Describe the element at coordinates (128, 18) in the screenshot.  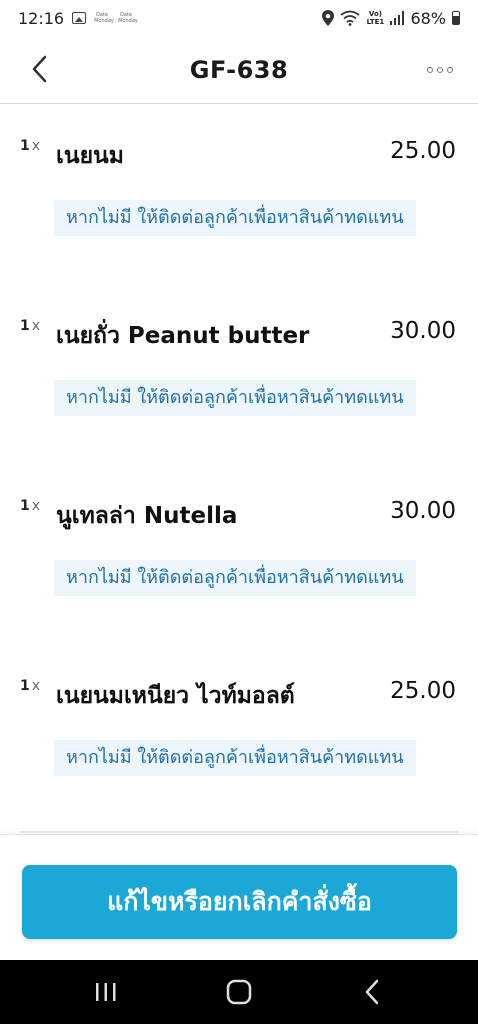
I see `notification-label-2: Date Monday` at that location.